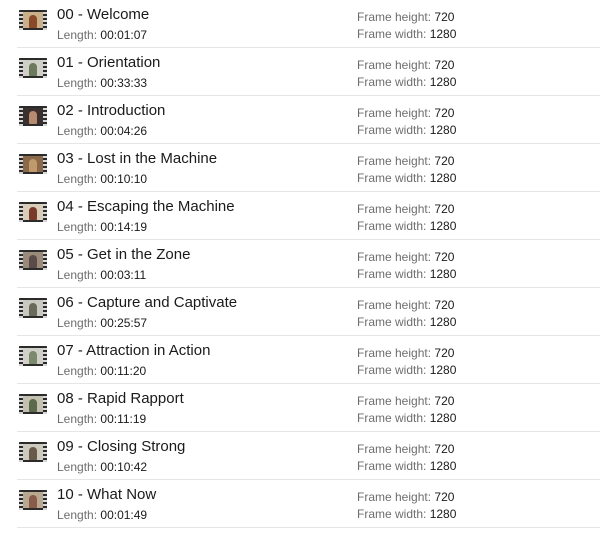 This screenshot has height=540, width=600. What do you see at coordinates (124, 323) in the screenshot?
I see `length-value: 00:25:57` at bounding box center [124, 323].